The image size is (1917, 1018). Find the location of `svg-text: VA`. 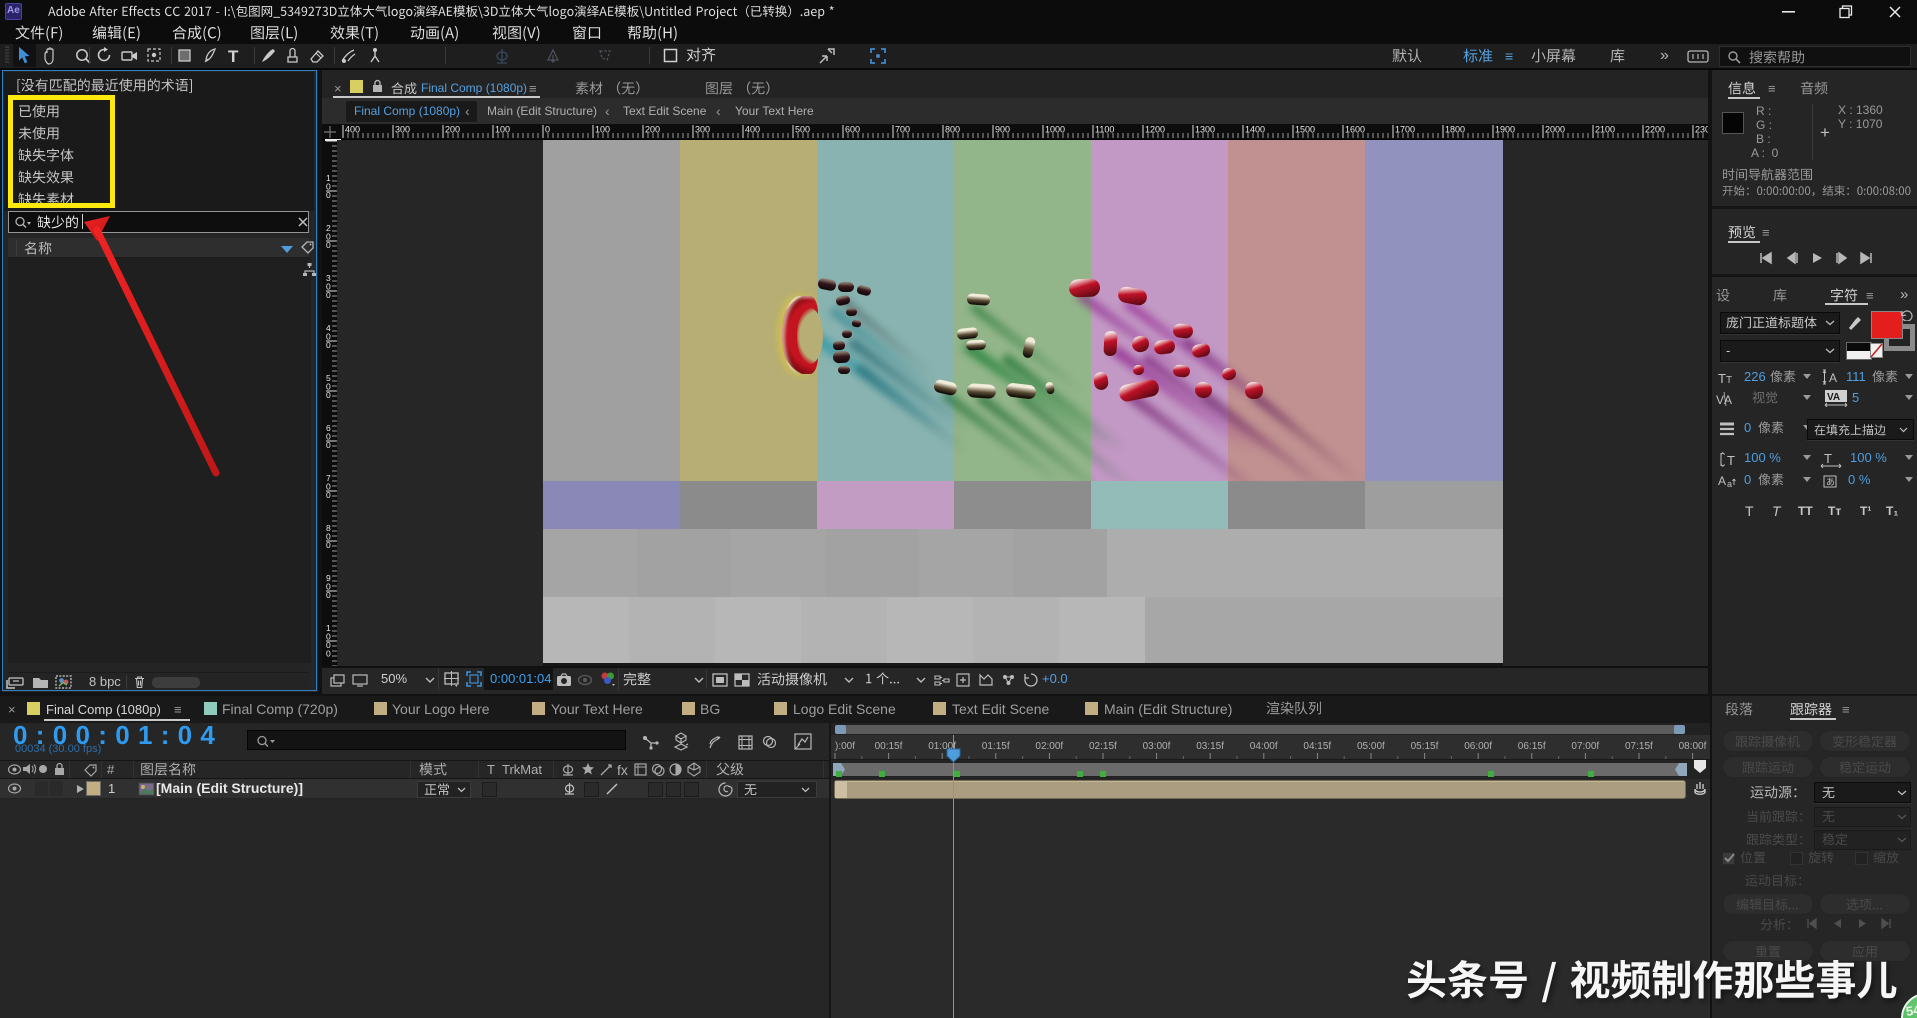

svg-text: VA is located at coordinates (1833, 397).